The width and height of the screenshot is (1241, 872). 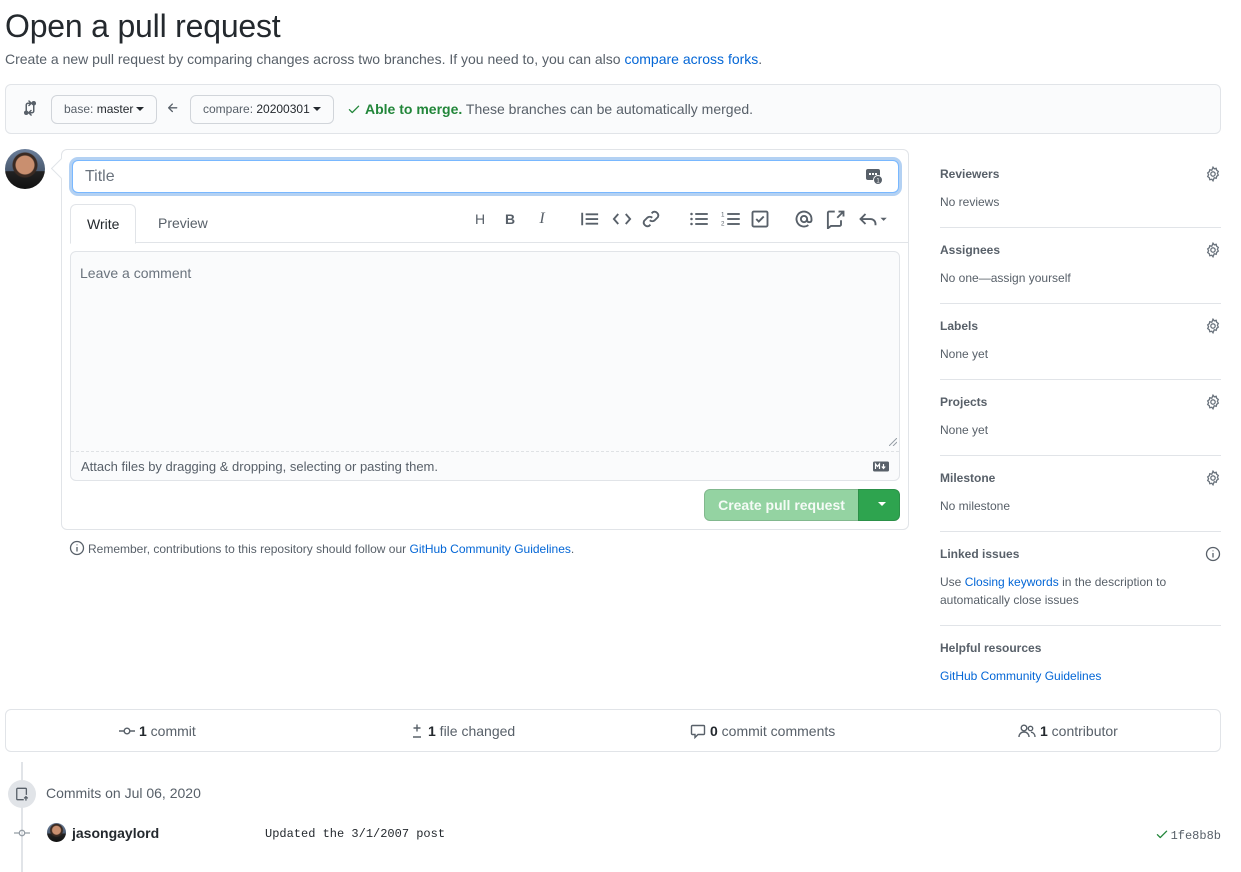 I want to click on closing-keywords-link: Closing keywords, so click(x=1012, y=582).